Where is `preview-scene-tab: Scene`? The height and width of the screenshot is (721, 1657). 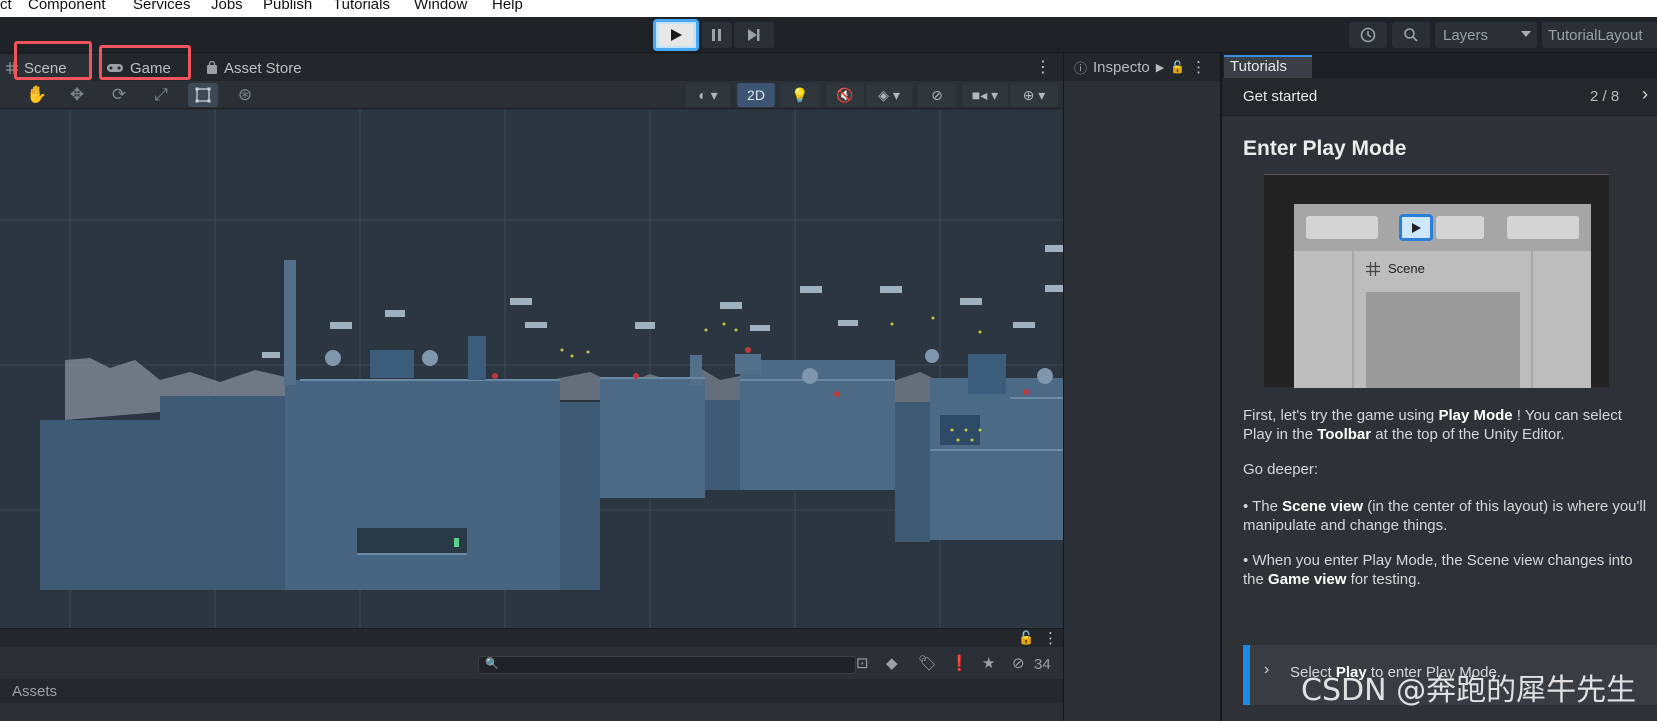 preview-scene-tab: Scene is located at coordinates (1395, 268).